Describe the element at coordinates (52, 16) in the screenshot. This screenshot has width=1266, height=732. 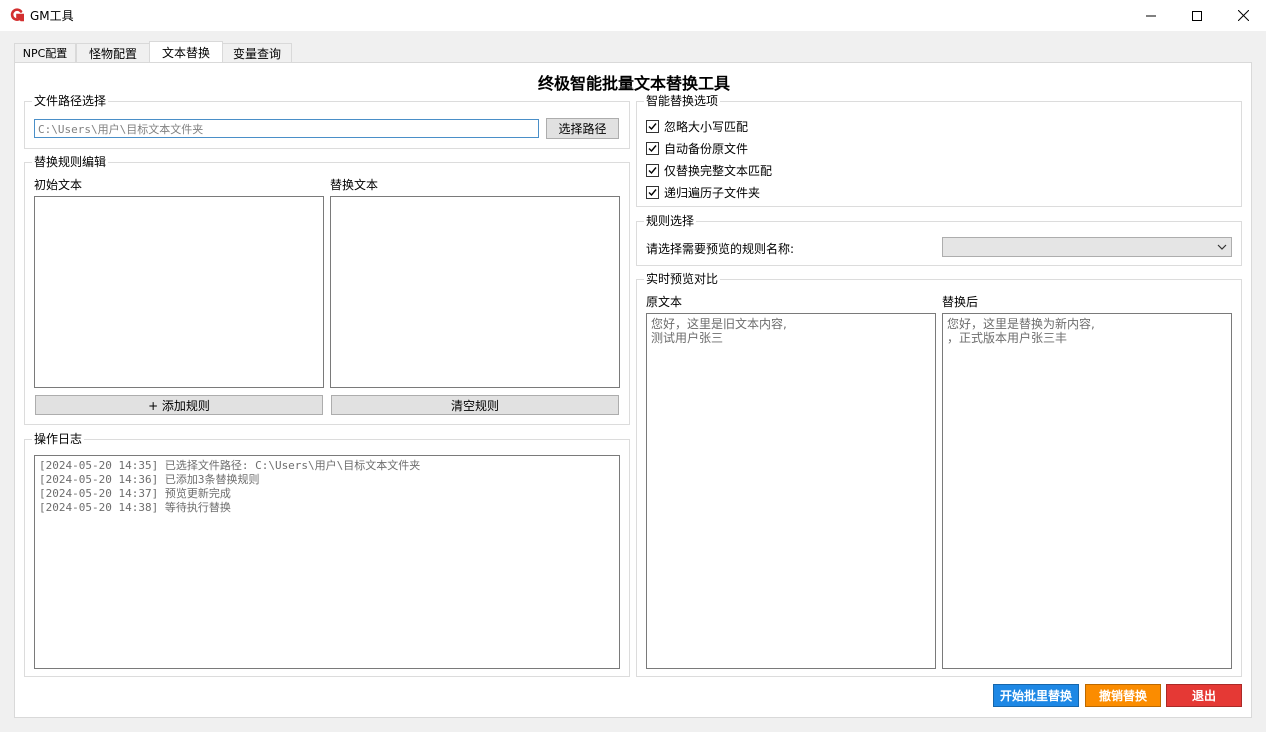
I see `window-title: GM工具` at that location.